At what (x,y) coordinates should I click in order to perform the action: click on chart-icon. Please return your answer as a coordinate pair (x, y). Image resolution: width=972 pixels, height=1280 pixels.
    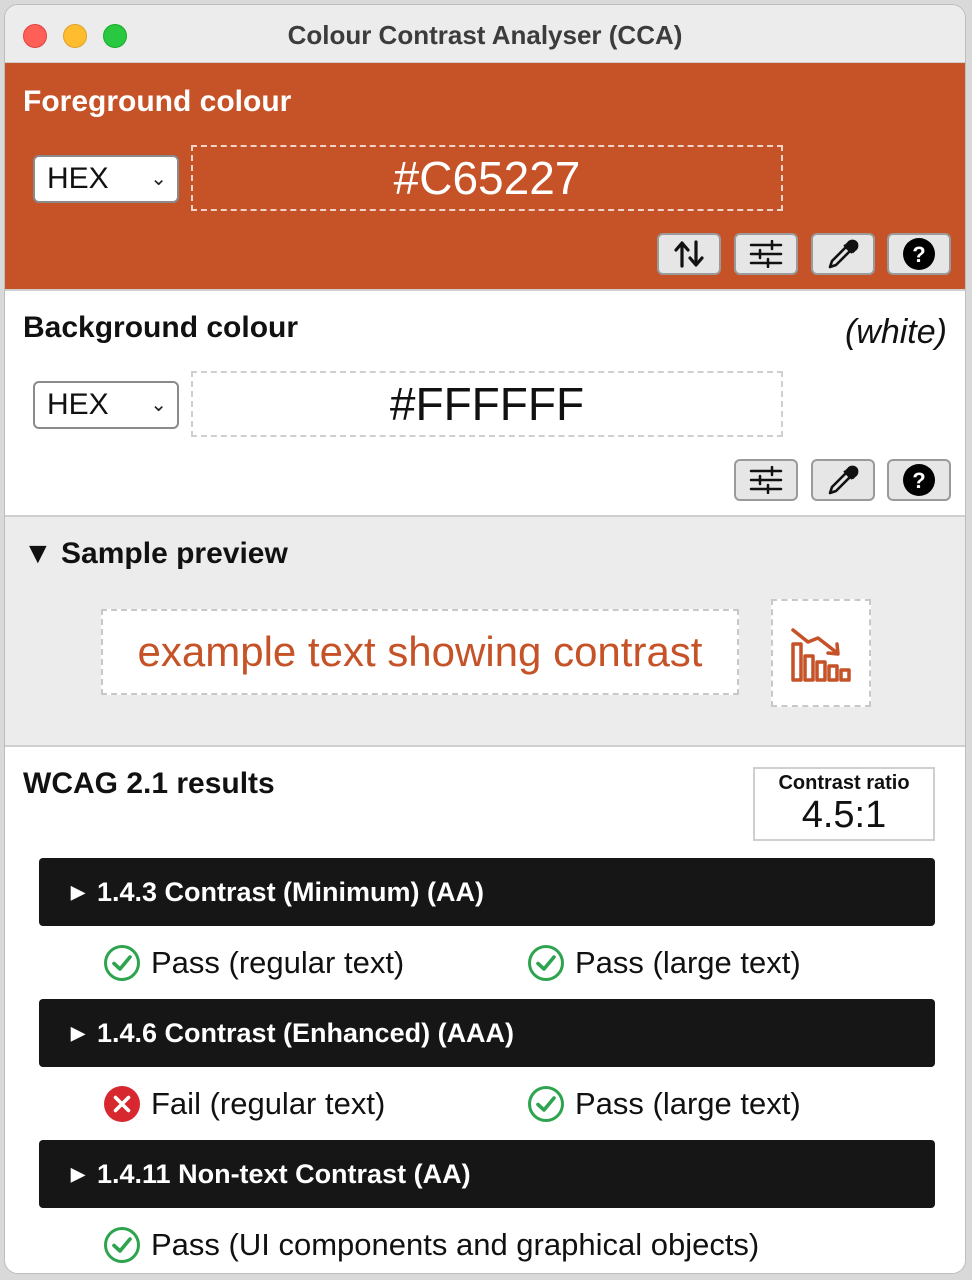
    Looking at the image, I should click on (821, 655).